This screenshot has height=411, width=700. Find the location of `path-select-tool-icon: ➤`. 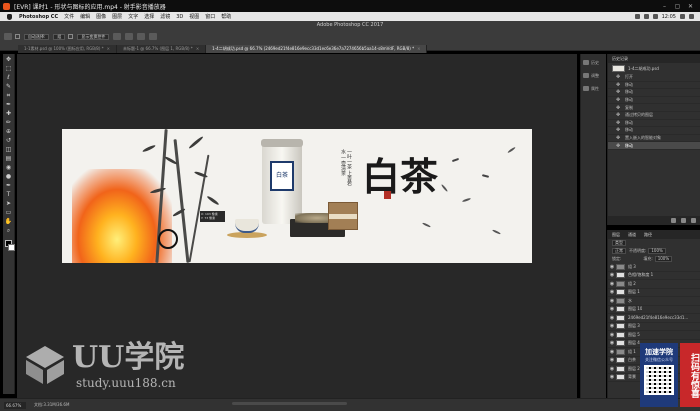

path-select-tool-icon: ➤ is located at coordinates (9, 203).